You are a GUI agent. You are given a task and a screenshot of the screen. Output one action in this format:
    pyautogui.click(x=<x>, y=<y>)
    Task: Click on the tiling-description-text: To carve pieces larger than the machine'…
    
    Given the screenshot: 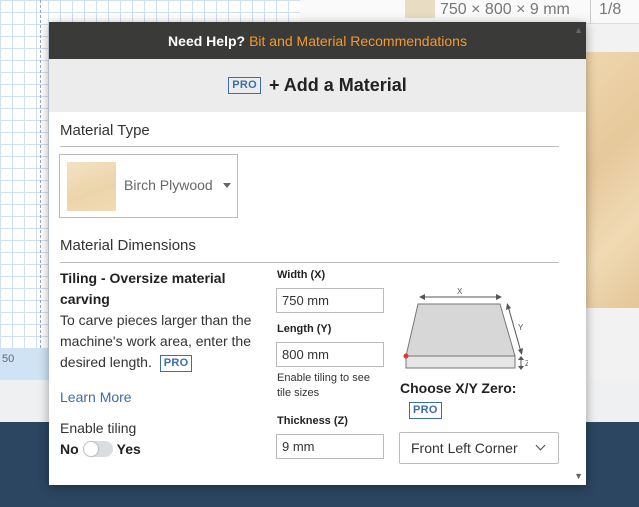 What is the action you would take?
    pyautogui.click(x=156, y=341)
    